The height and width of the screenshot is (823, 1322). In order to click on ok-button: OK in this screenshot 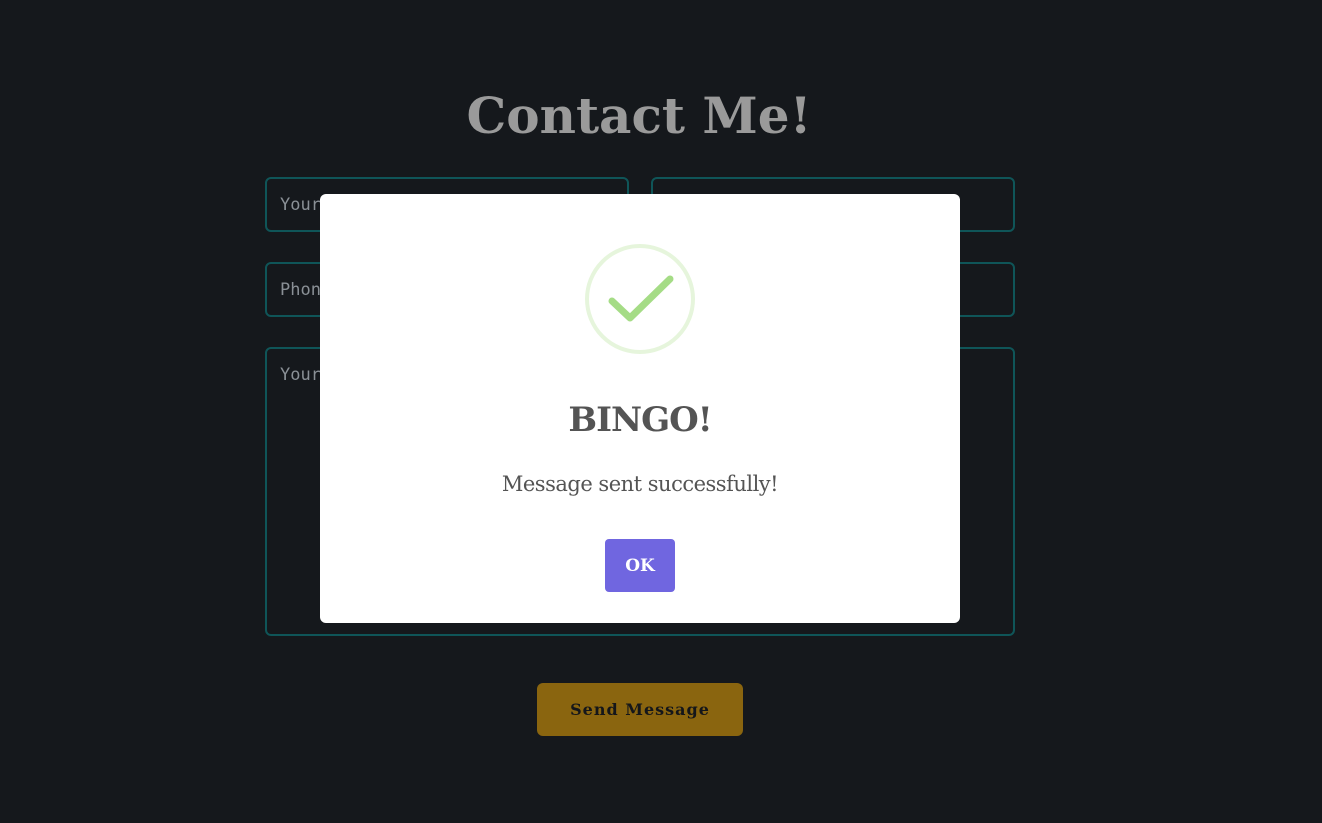, I will do `click(640, 565)`.